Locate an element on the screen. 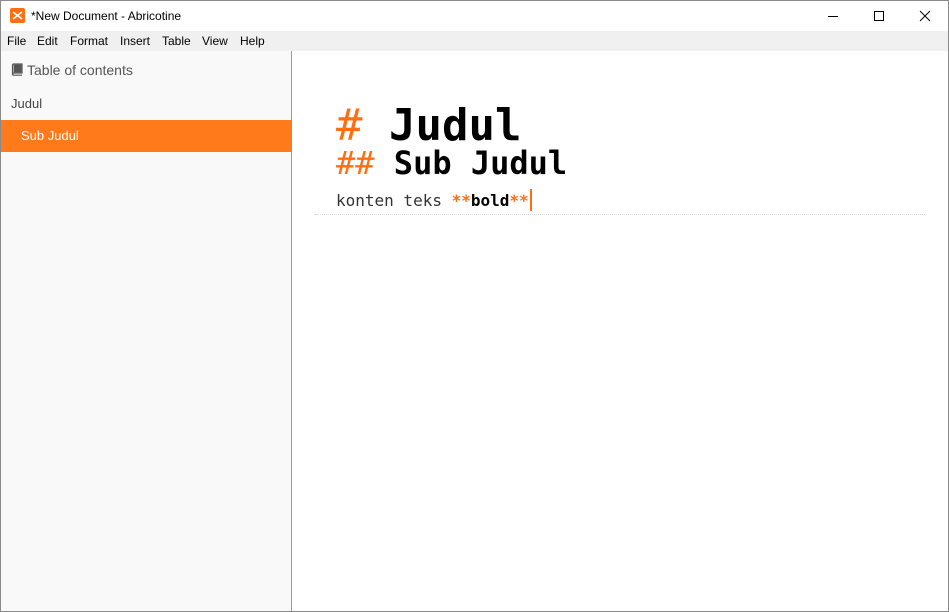 The width and height of the screenshot is (949, 612). toc-header: Table of contents is located at coordinates (72, 70).